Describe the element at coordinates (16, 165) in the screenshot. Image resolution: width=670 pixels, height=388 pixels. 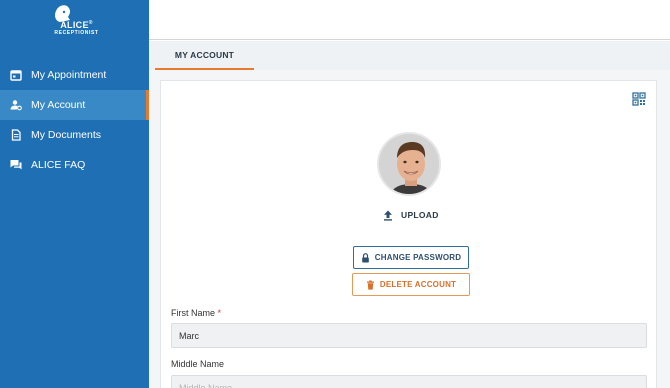
I see `chat-icon` at that location.